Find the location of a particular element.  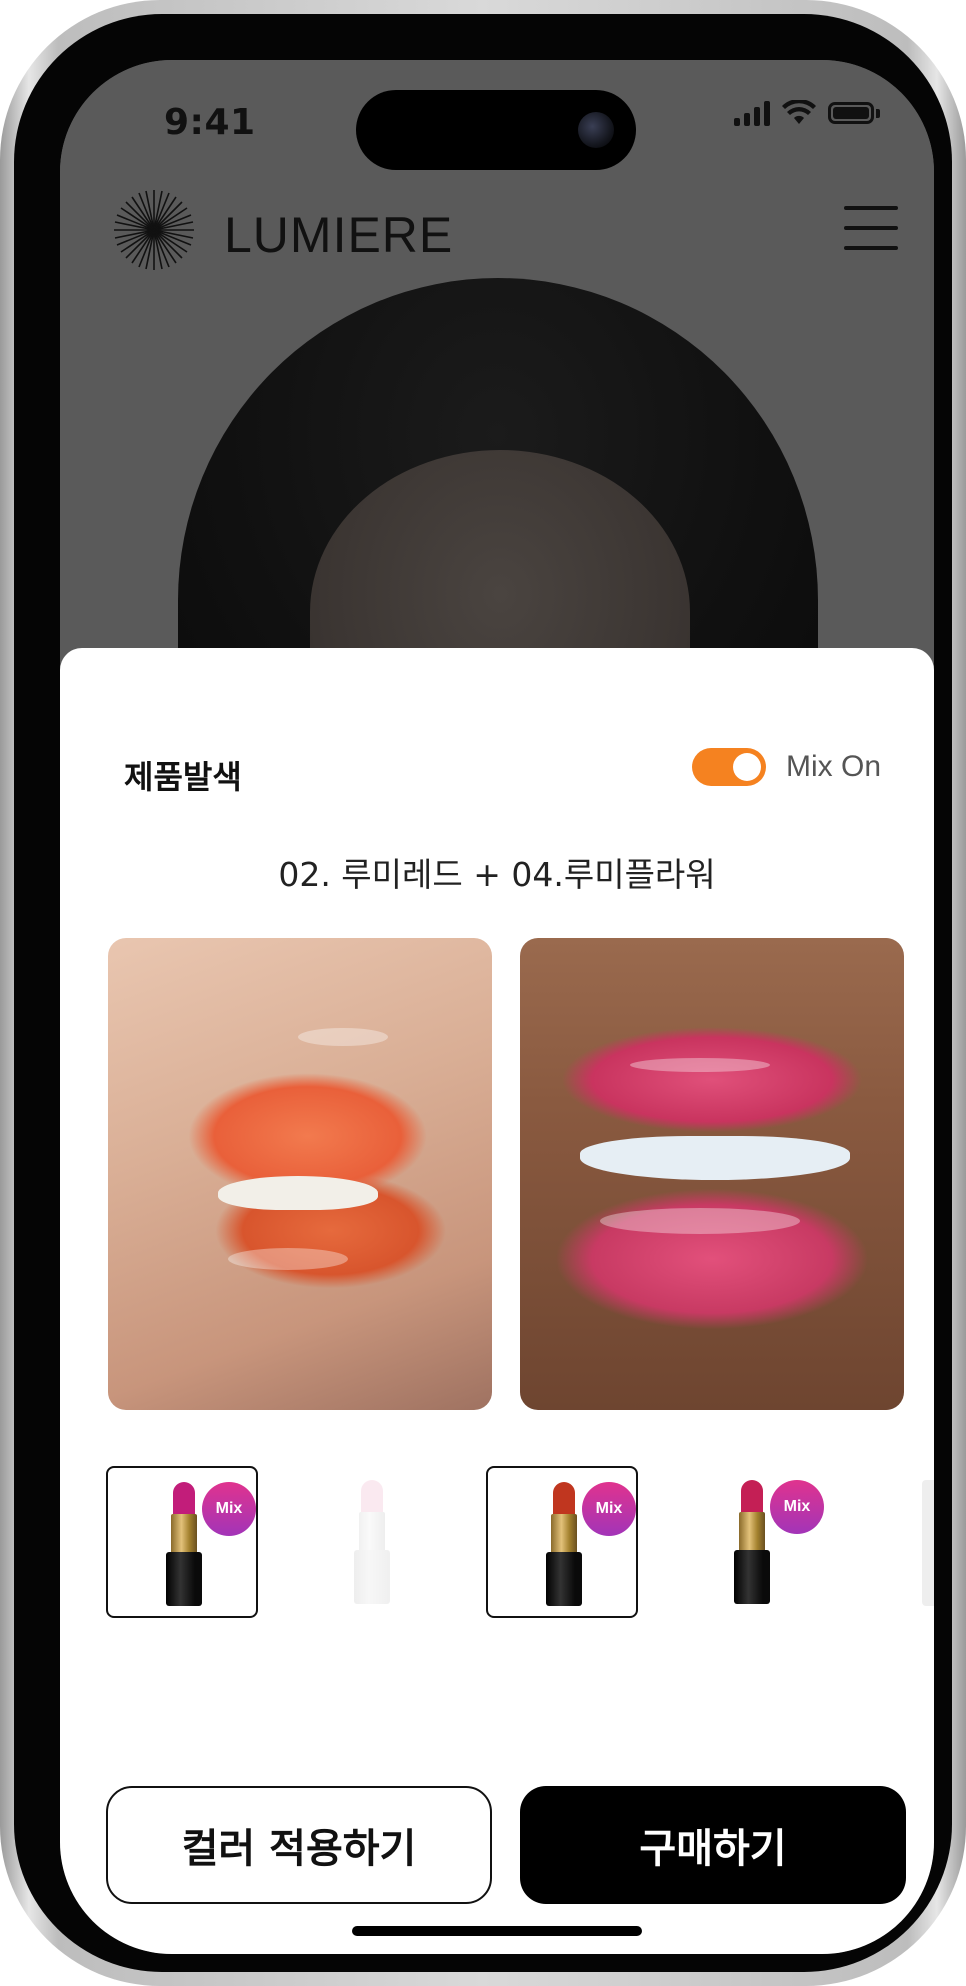

lipstick-product-partial is located at coordinates (928, 1543).